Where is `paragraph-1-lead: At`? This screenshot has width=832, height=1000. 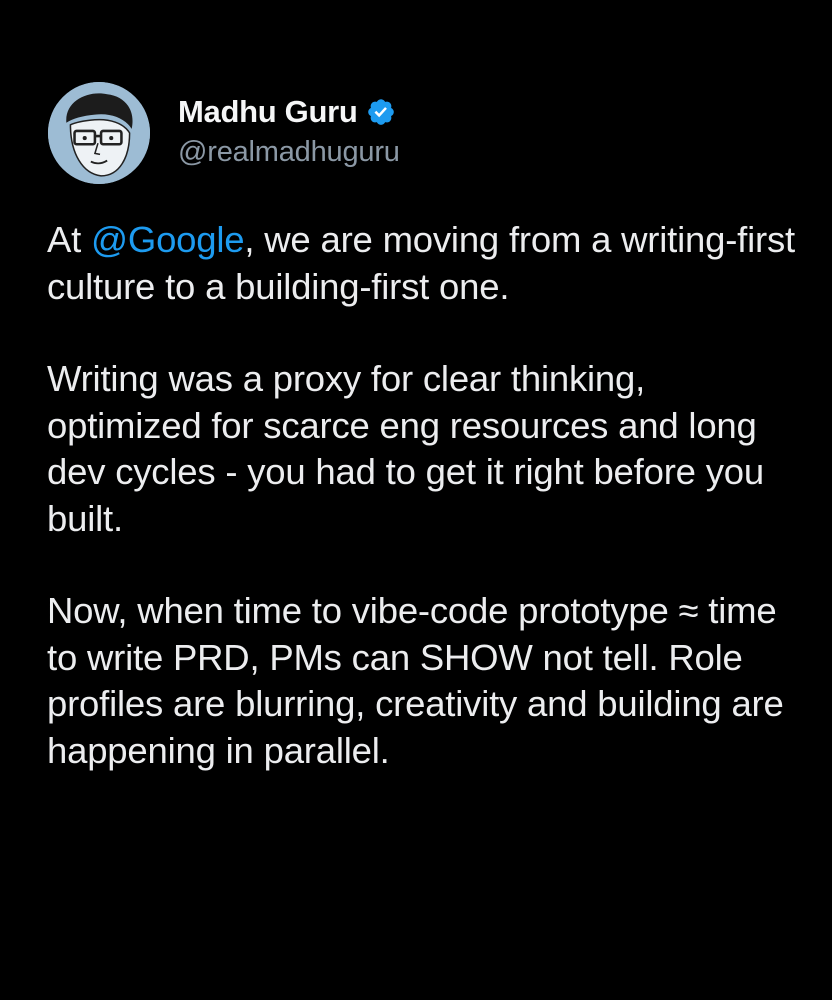 paragraph-1-lead: At is located at coordinates (69, 239).